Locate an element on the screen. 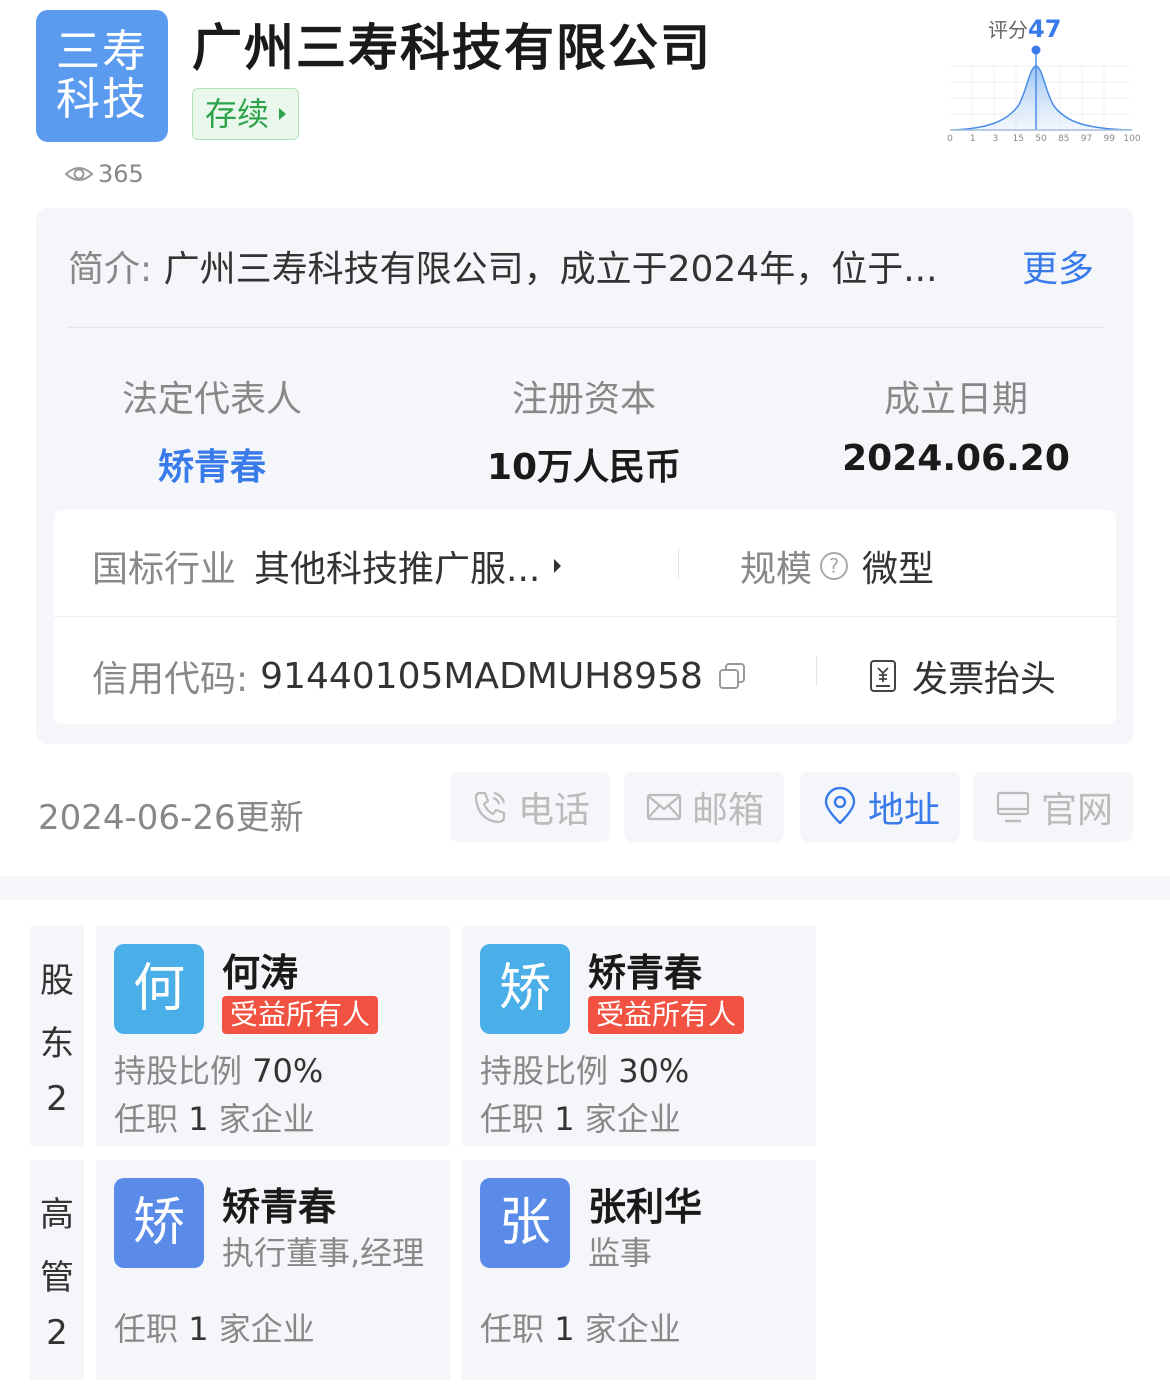 This screenshot has height=1389, width=1170. scale-row: 规模 ? 微型 is located at coordinates (837, 566).